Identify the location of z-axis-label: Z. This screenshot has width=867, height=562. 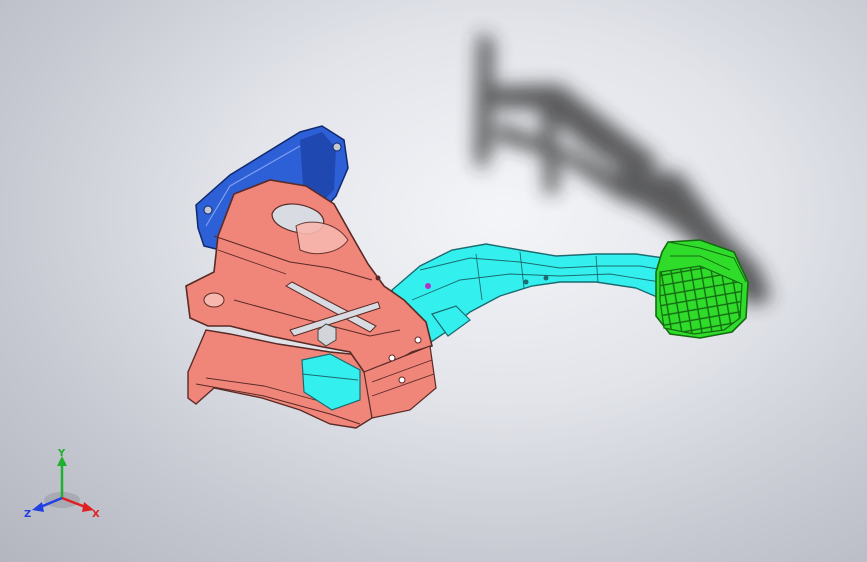
(27, 514).